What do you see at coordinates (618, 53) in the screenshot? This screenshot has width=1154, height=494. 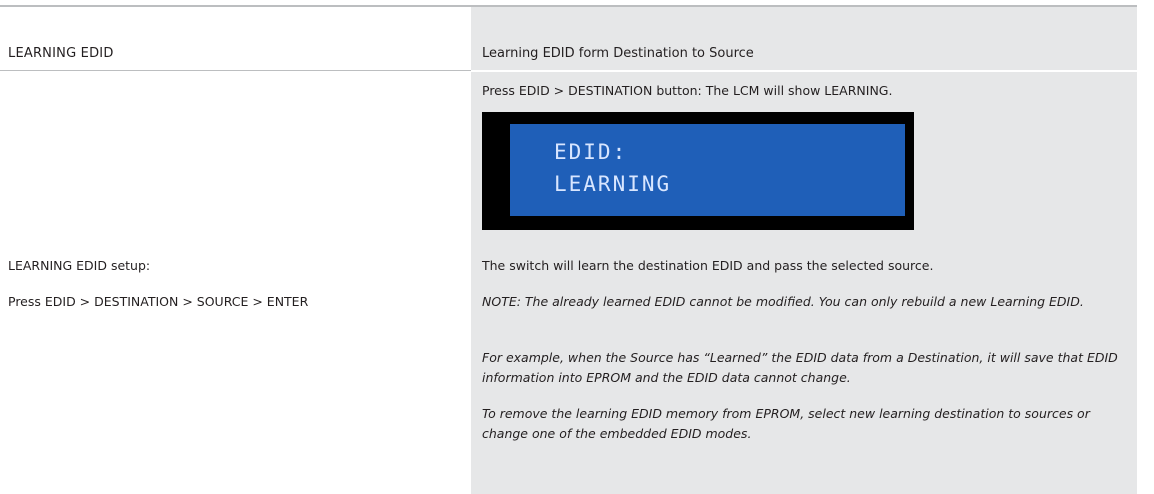 I see `header-learning-edid-destination-to-source: Learning EDID form Destination to Source` at bounding box center [618, 53].